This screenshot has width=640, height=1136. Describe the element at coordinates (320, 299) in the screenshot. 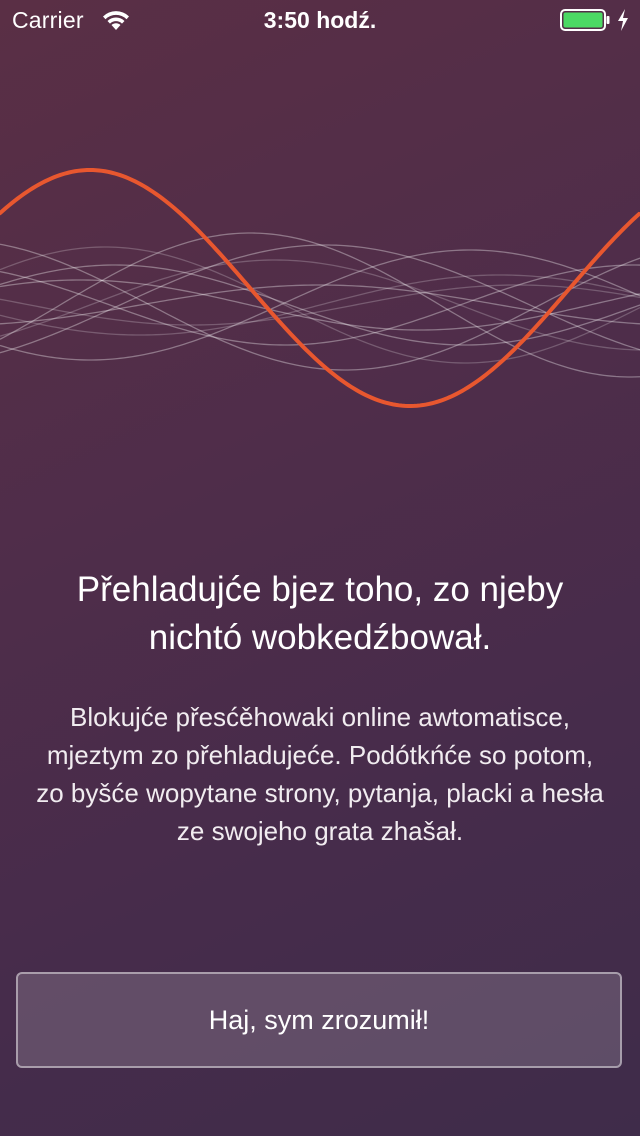

I see `thin-wave-line` at that location.